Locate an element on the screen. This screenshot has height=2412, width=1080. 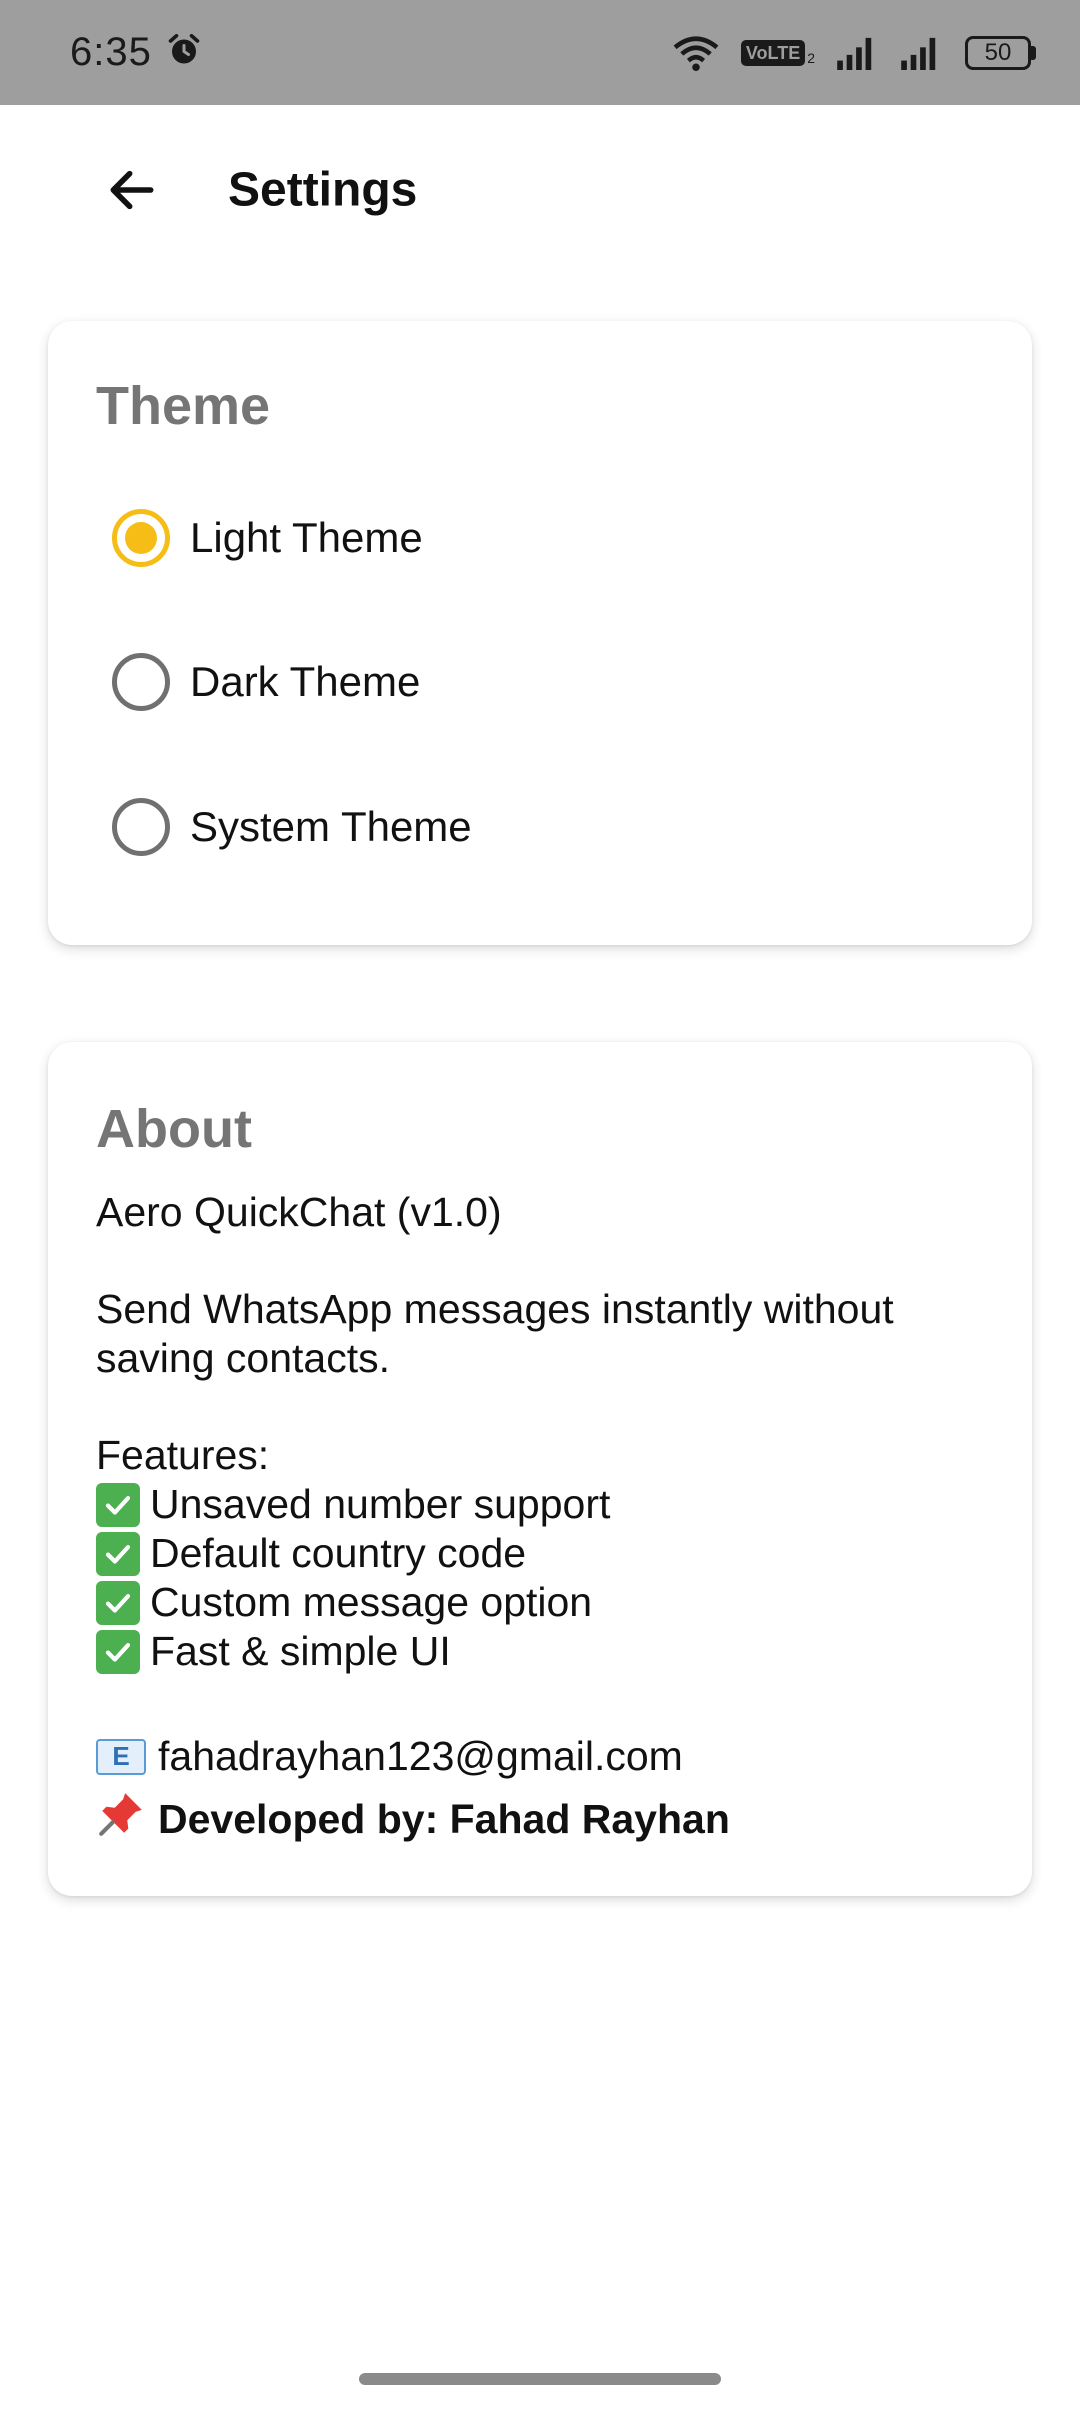
radio-label: Light Theme is located at coordinates (306, 537).